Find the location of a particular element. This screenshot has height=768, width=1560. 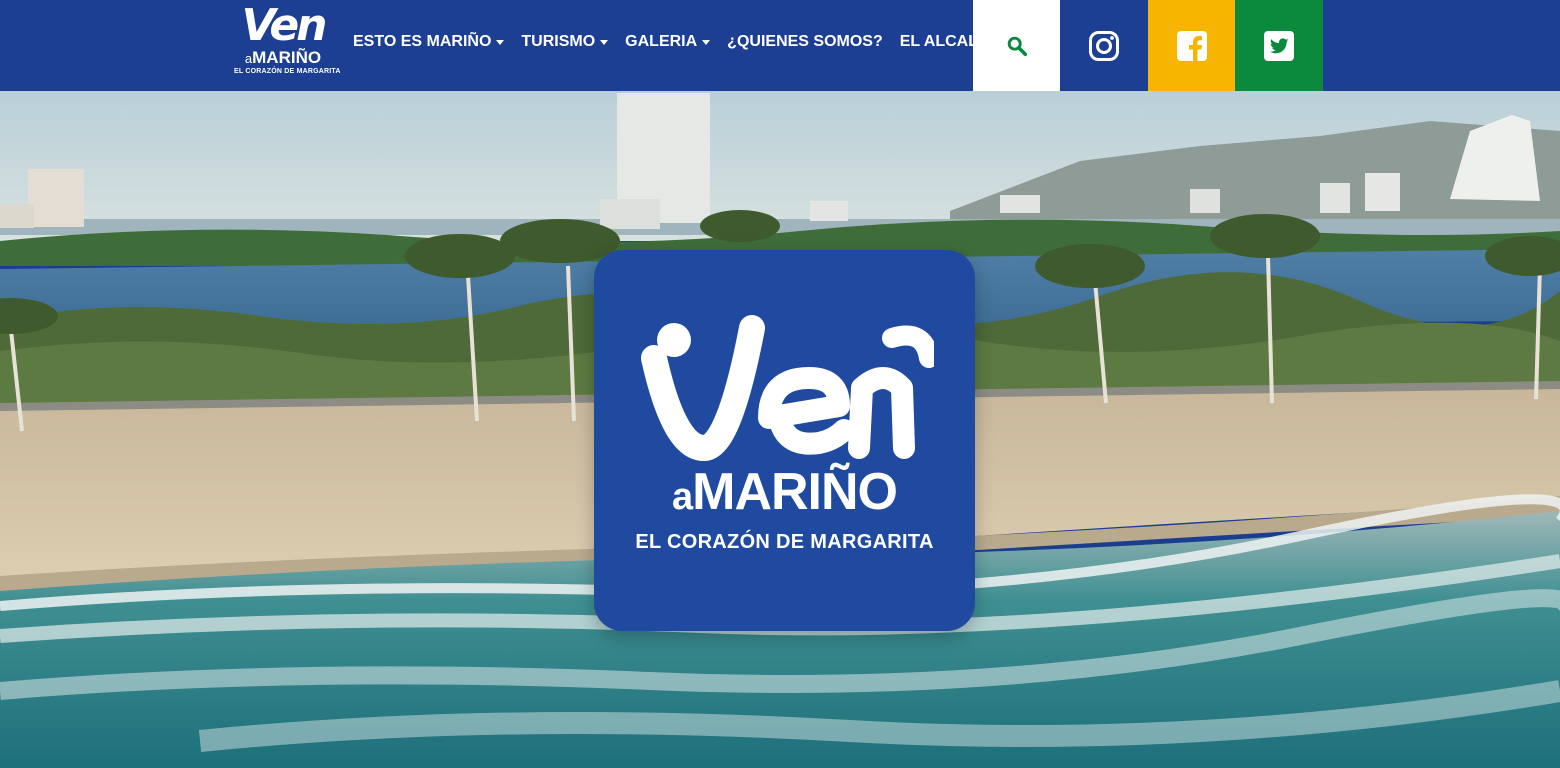

facebook-icon is located at coordinates (1192, 45).